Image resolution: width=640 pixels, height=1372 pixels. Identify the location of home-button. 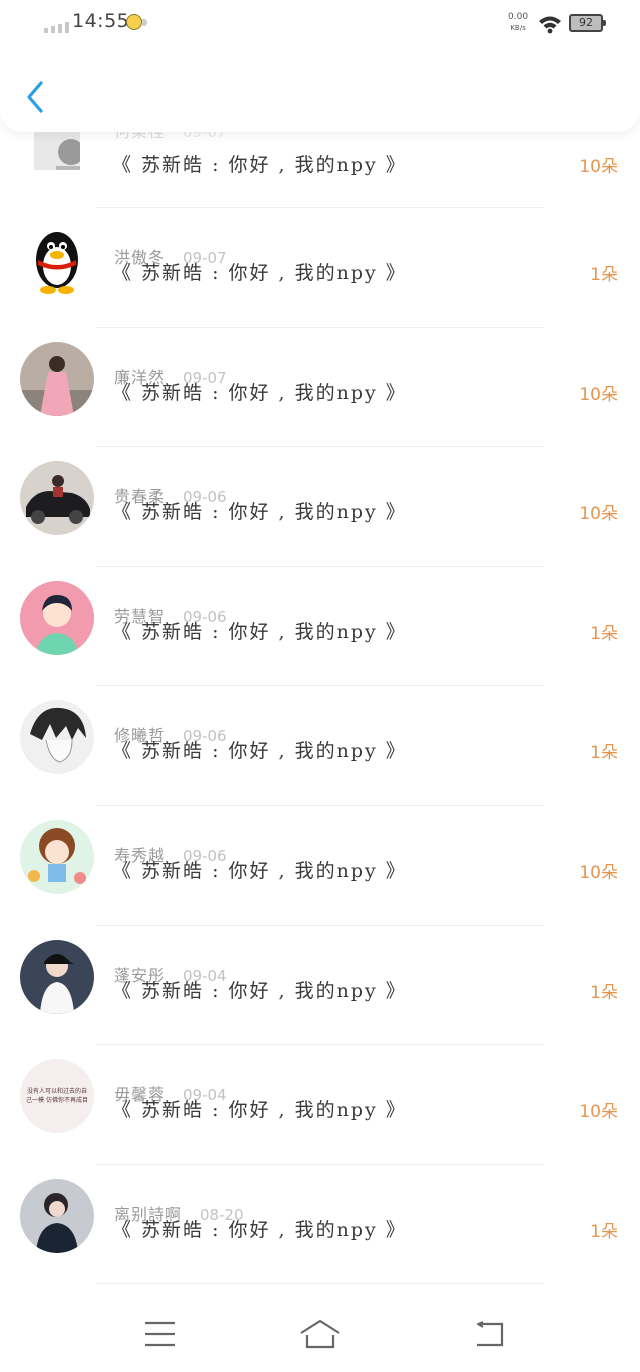
(320, 1334).